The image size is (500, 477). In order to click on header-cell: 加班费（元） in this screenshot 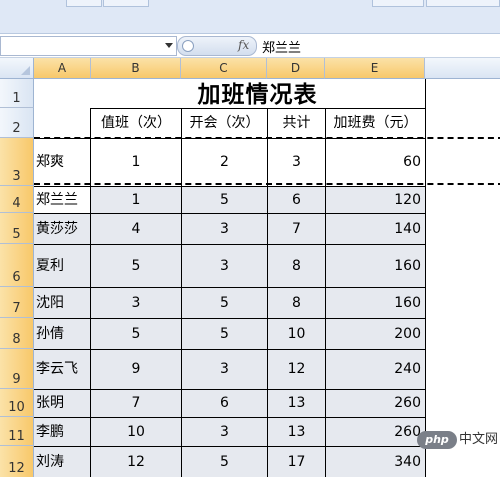, I will do `click(375, 123)`.